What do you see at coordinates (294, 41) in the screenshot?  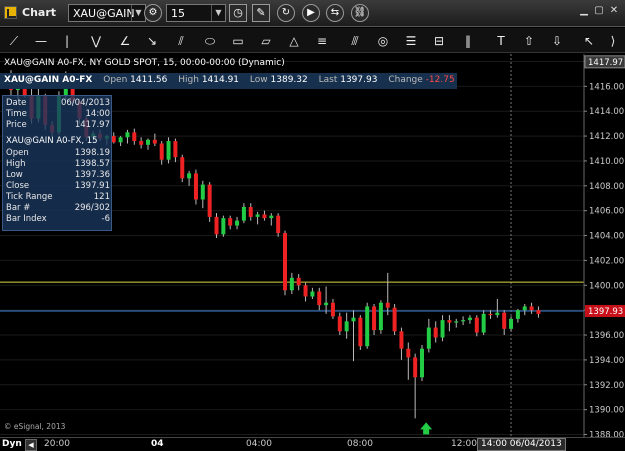 I see `triangle-tool-icon: △` at bounding box center [294, 41].